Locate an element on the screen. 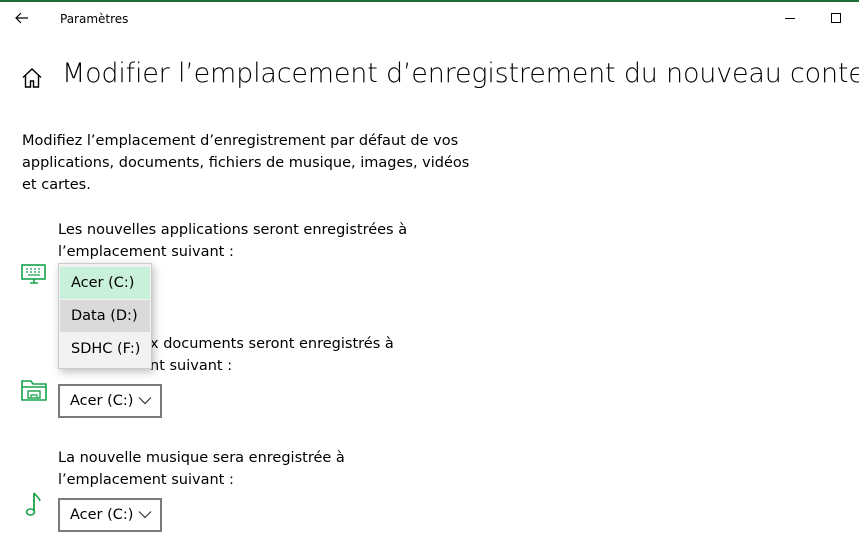 The height and width of the screenshot is (547, 859). apps-location-dropdown: Acer (C:) Data (D:) SDHC (F:) is located at coordinates (105, 316).